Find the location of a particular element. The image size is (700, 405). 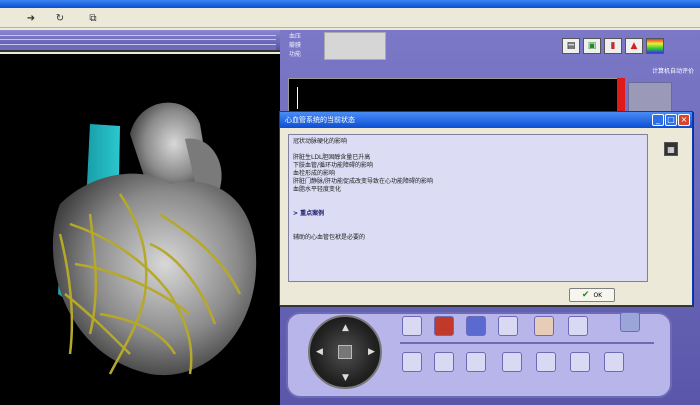

dialog-footer-text: 辅助的心血管包袱是必要的 is located at coordinates (329, 237).